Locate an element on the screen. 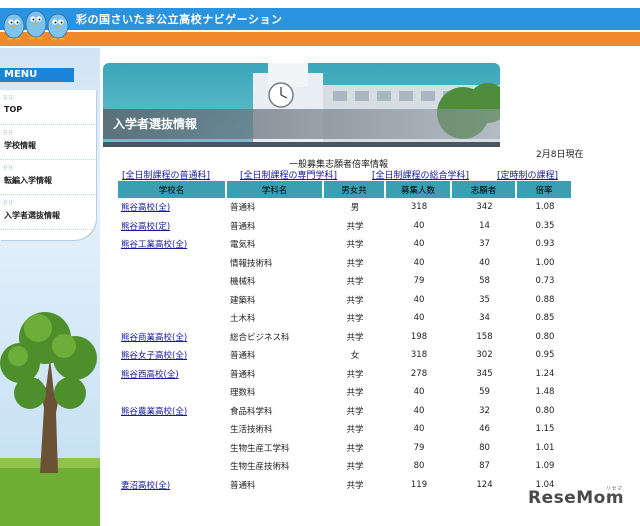 This screenshot has width=640, height=526. school-link: 熊谷商業高校(全) is located at coordinates (154, 338).